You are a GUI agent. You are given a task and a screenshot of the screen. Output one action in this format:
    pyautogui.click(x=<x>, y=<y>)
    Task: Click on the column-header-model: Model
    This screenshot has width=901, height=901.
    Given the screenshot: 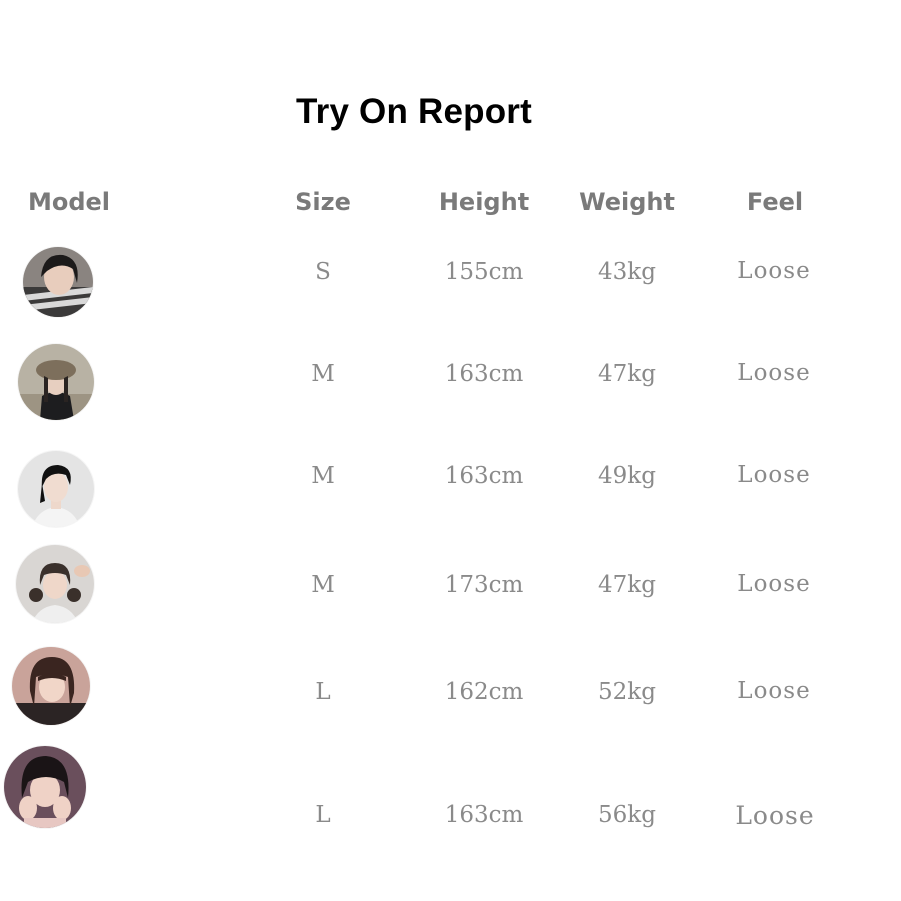 What is the action you would take?
    pyautogui.click(x=69, y=202)
    